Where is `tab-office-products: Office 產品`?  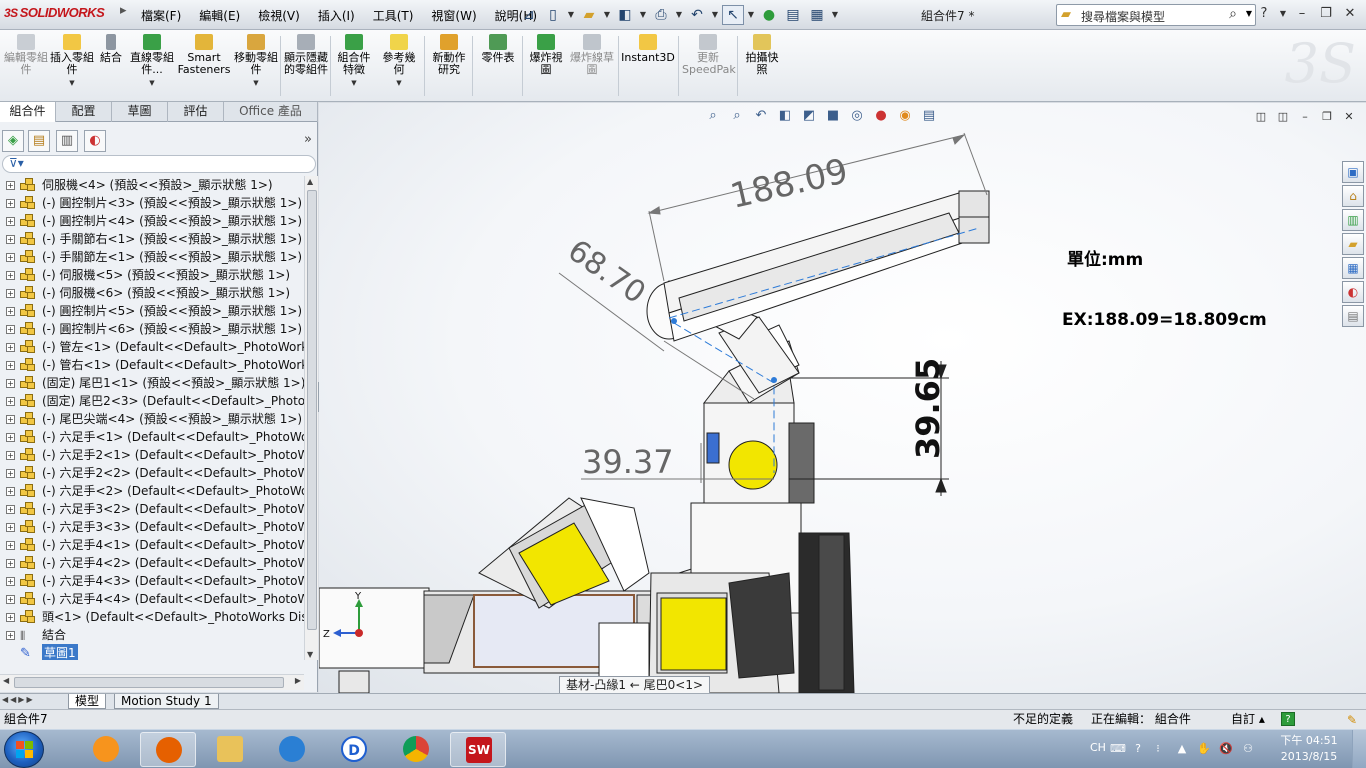 tab-office-products: Office 產品 is located at coordinates (271, 112).